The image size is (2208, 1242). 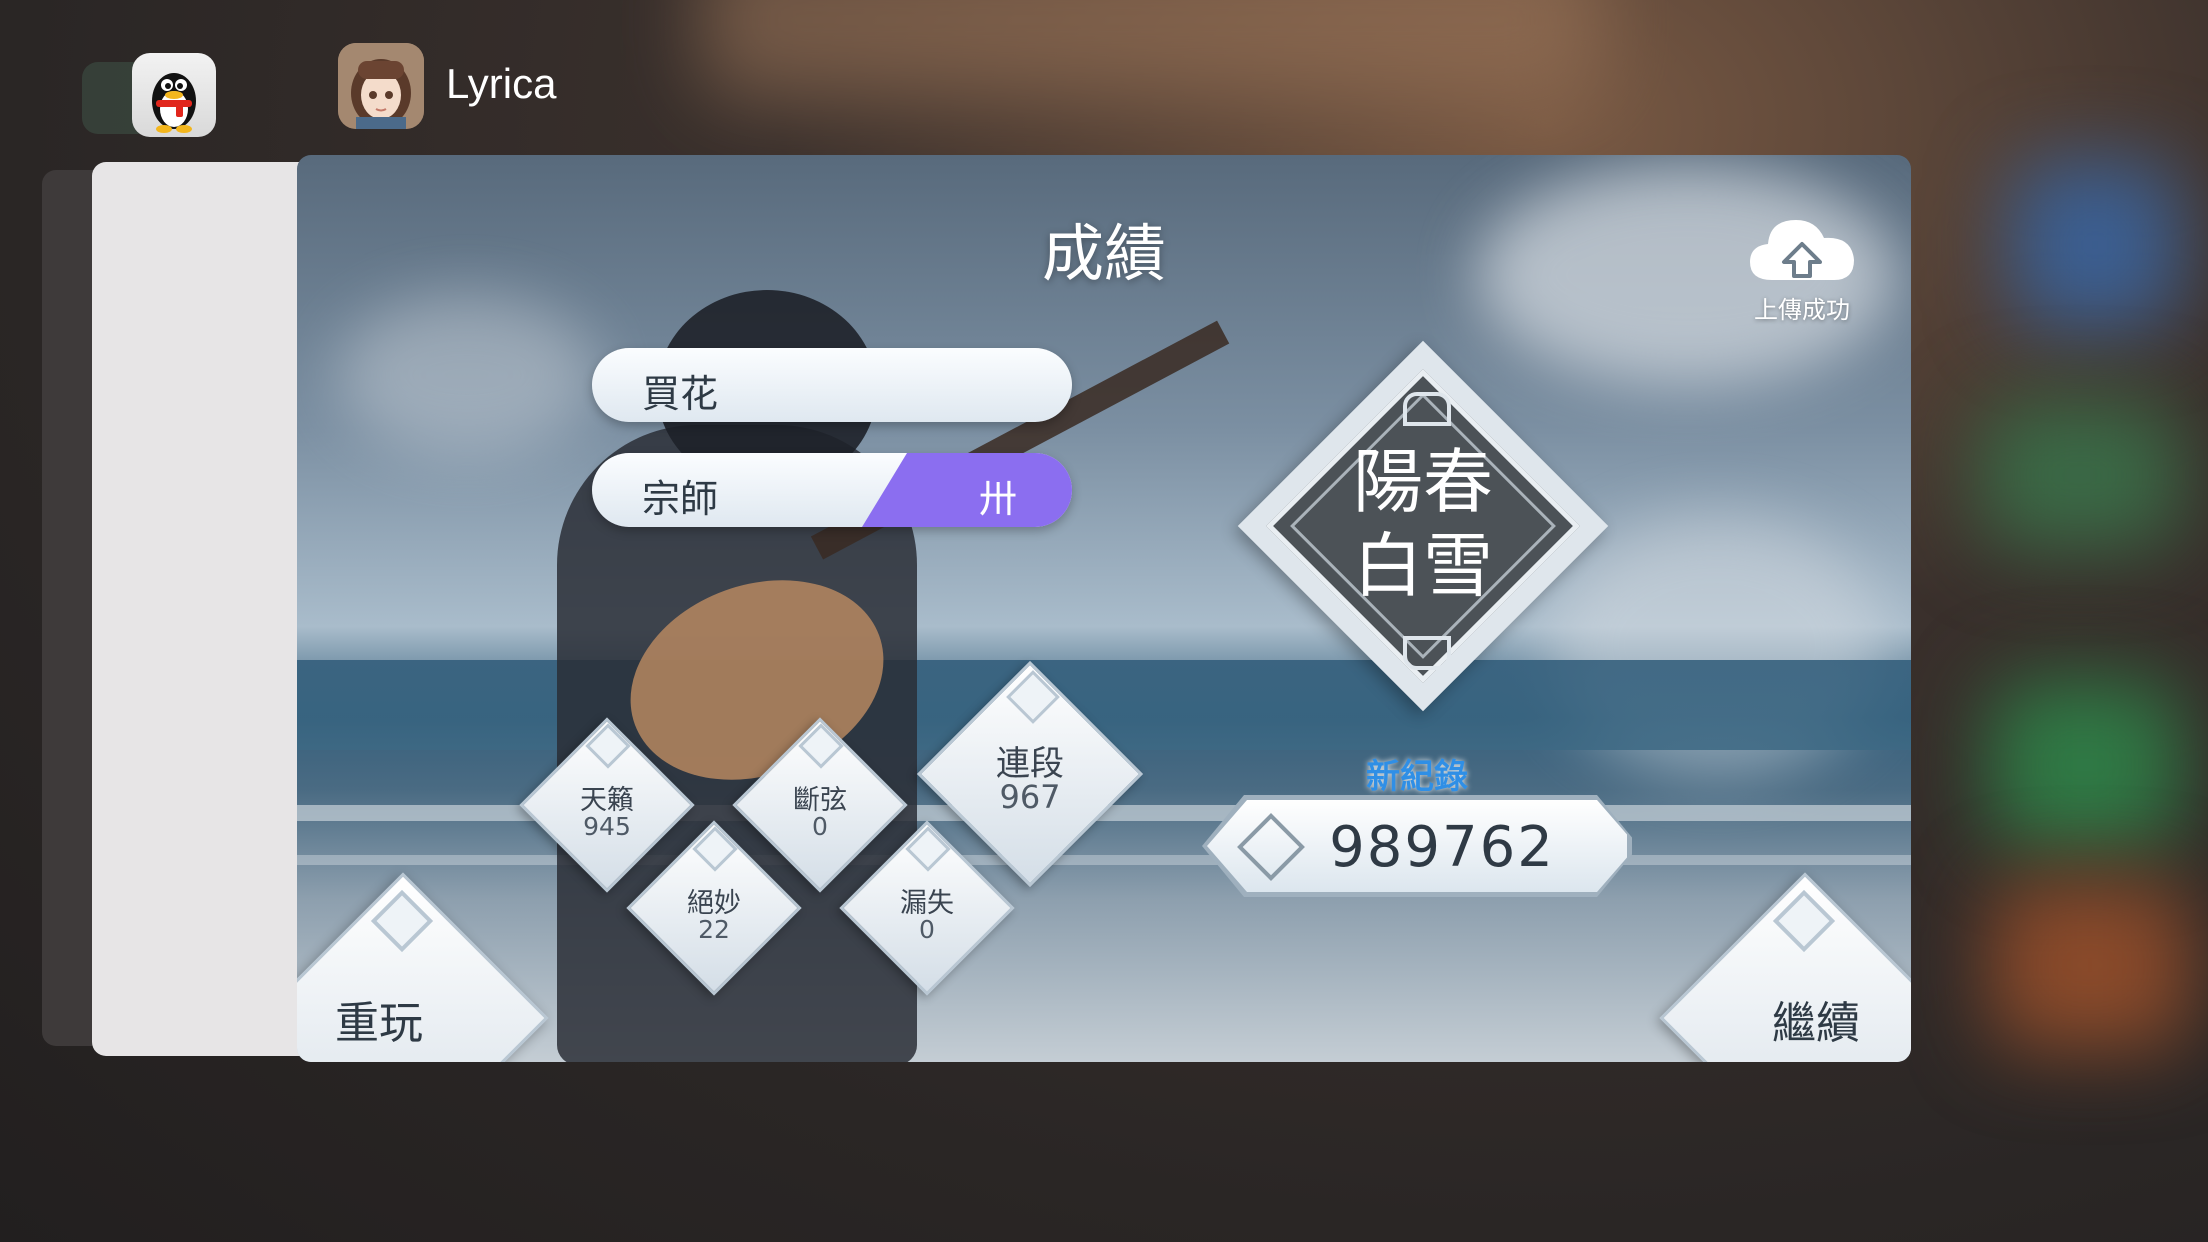 What do you see at coordinates (680, 499) in the screenshot?
I see `difficulty-name: 宗師` at bounding box center [680, 499].